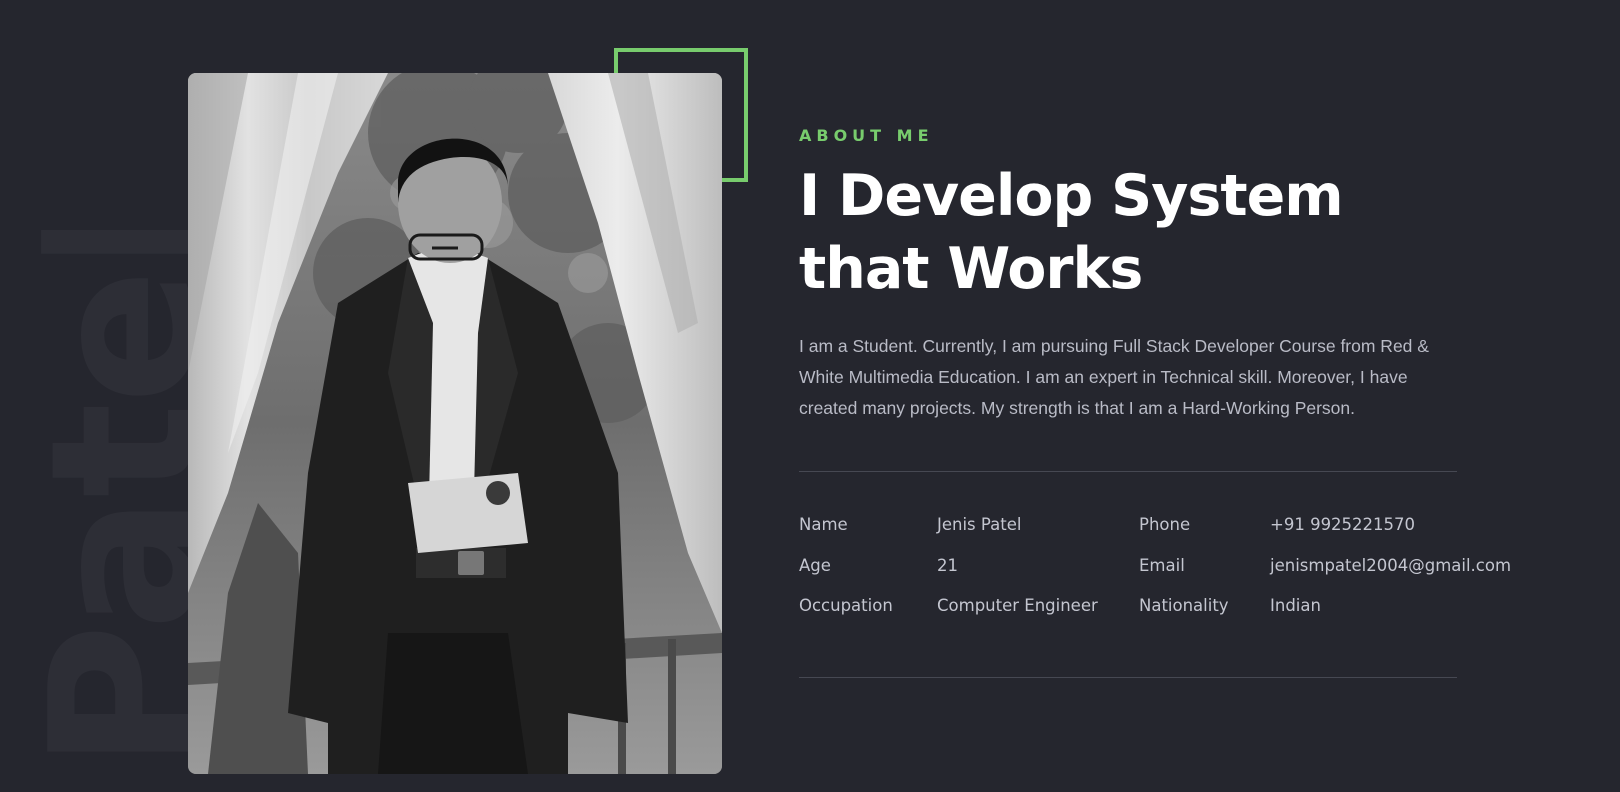 Image resolution: width=1620 pixels, height=792 pixels. What do you see at coordinates (947, 565) in the screenshot?
I see `info-value-age: 21` at bounding box center [947, 565].